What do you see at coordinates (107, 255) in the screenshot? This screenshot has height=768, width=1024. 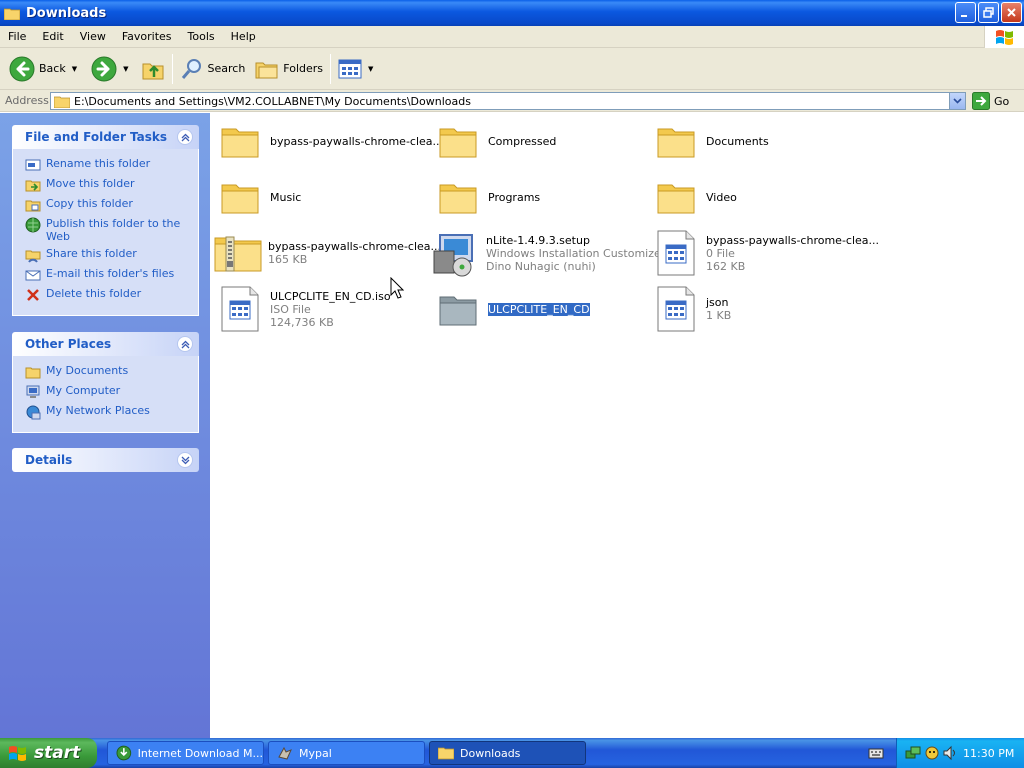 I see `share-folder-link: Share this folder` at bounding box center [107, 255].